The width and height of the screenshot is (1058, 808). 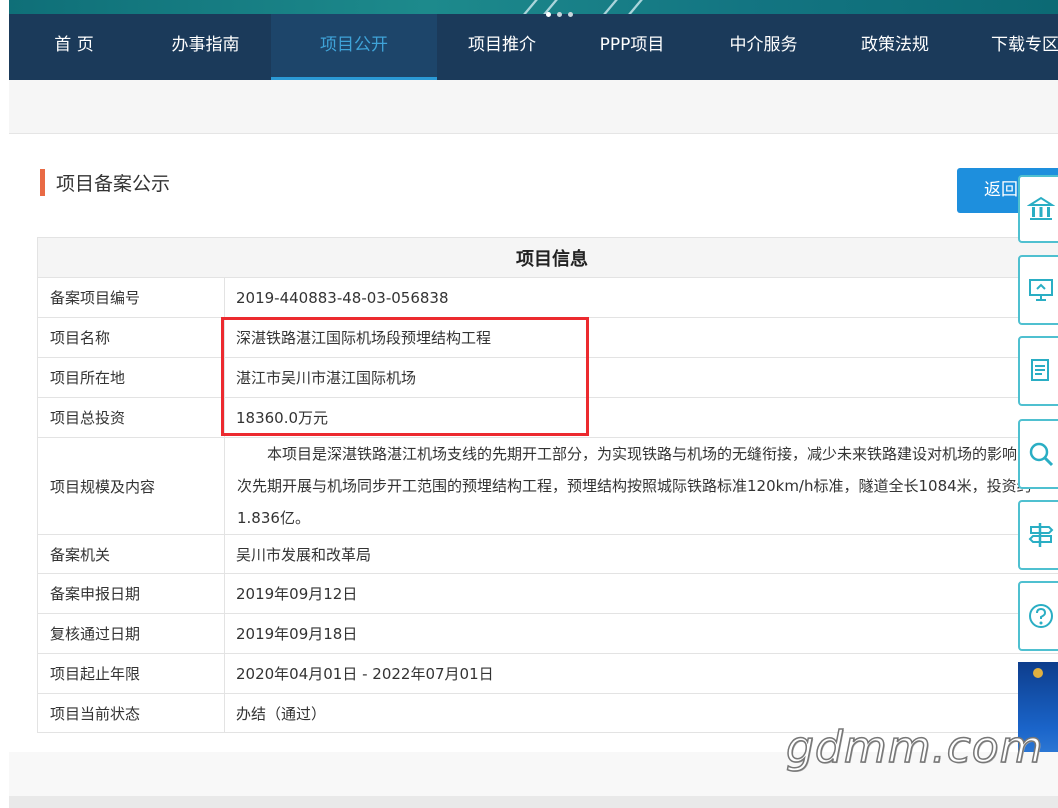 I want to click on table-header-row: 项目信息, so click(x=547, y=257).